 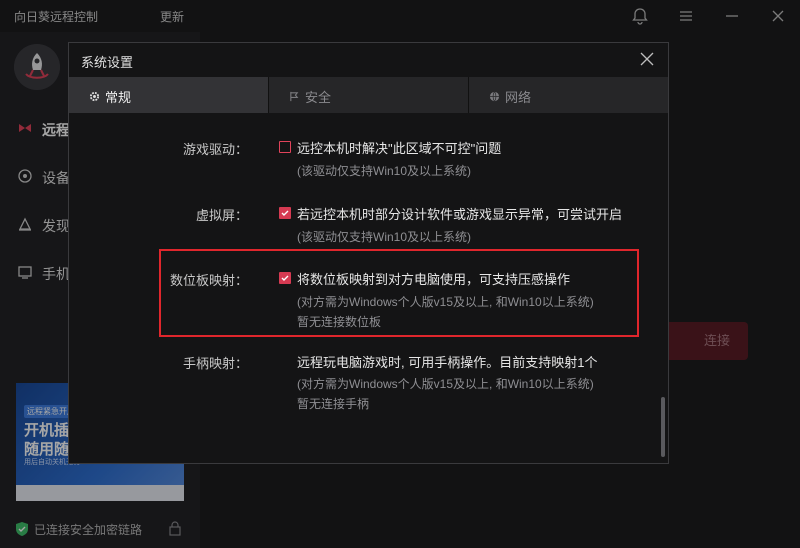 What do you see at coordinates (294, 96) in the screenshot?
I see `flag-icon` at bounding box center [294, 96].